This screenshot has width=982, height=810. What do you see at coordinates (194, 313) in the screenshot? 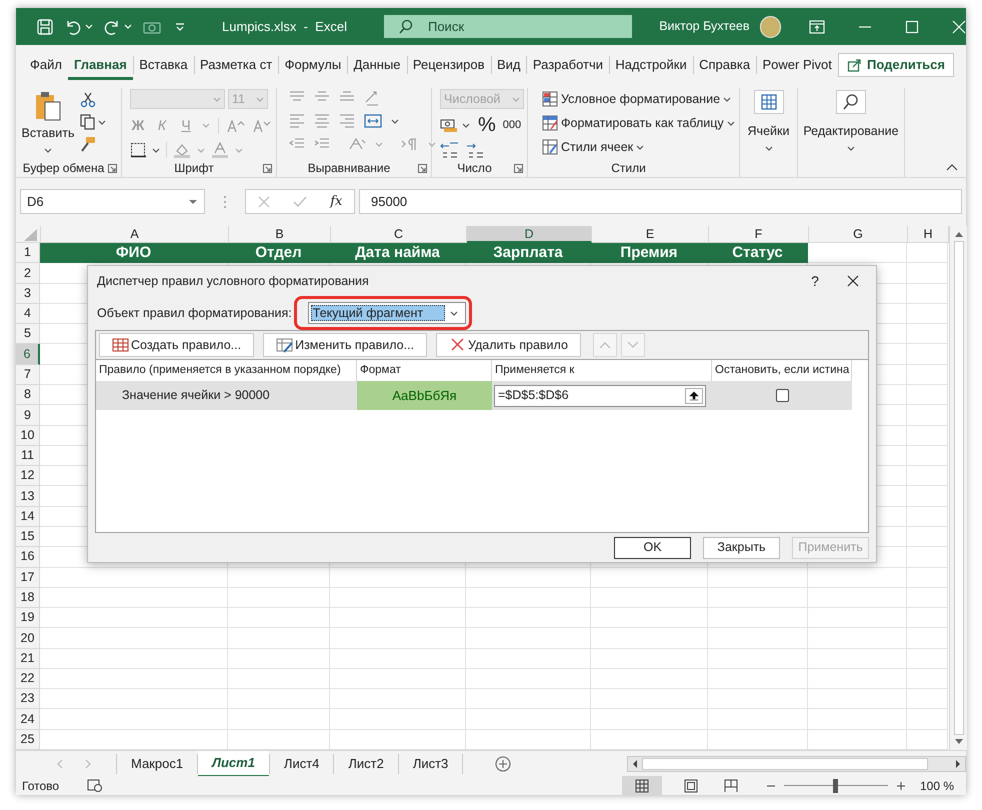
I see `scope-label: Объект правил форматирования:` at bounding box center [194, 313].